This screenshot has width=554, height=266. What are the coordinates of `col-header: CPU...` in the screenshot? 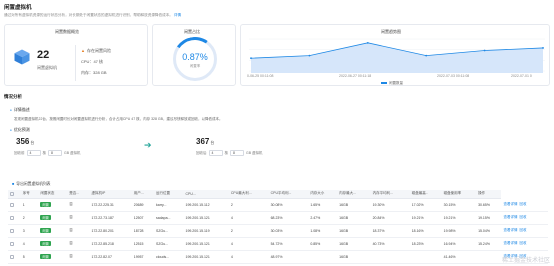 It's located at (206, 194).